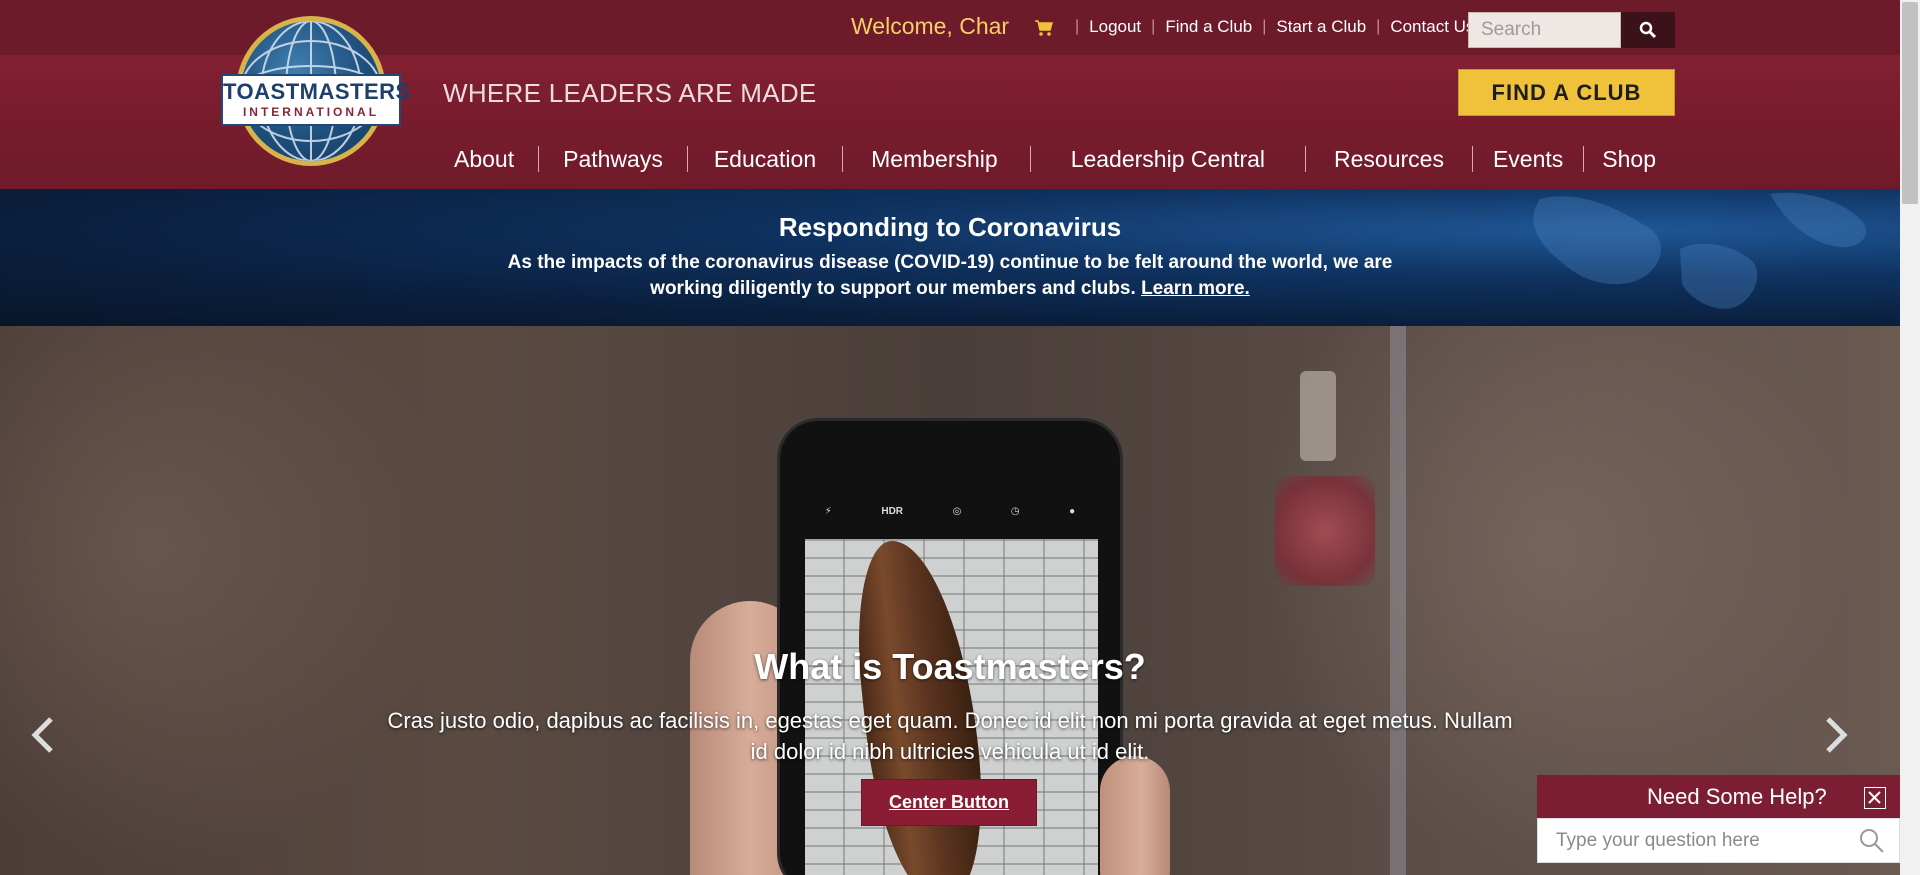  What do you see at coordinates (1910, 103) in the screenshot?
I see `scrollbar-thumb` at bounding box center [1910, 103].